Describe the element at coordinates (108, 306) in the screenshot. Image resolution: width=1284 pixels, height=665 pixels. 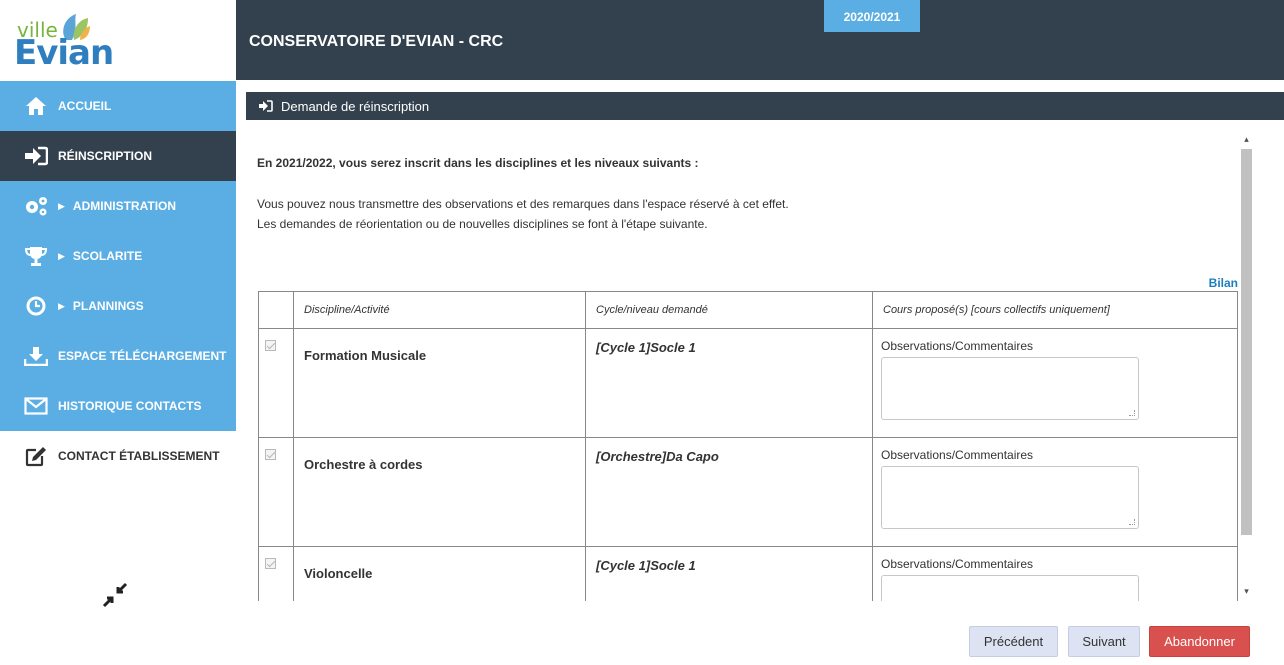
I see `sidebar-item-label: PLANNINGS` at that location.